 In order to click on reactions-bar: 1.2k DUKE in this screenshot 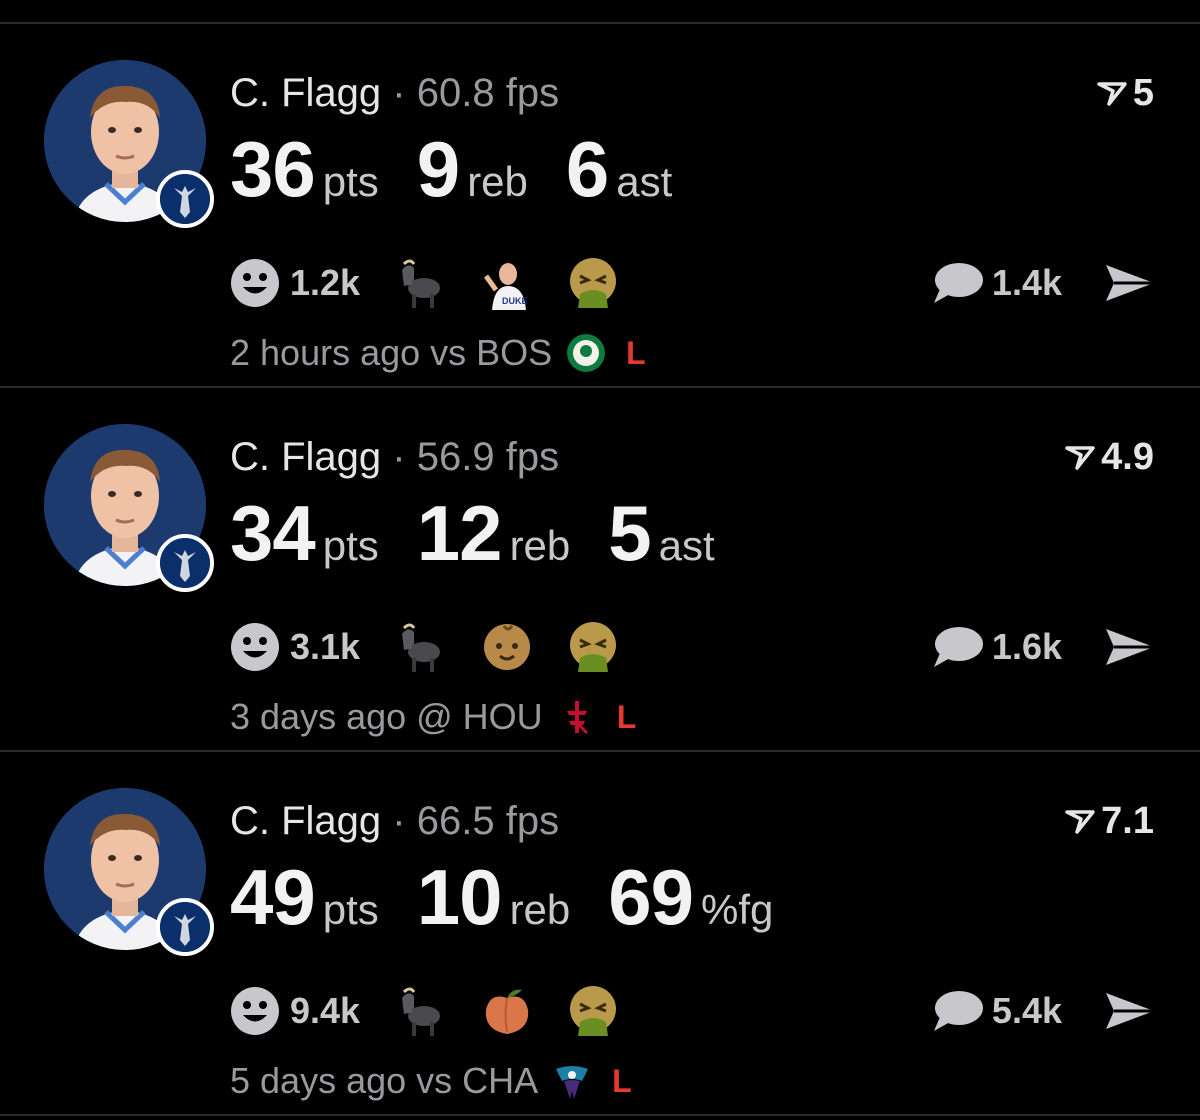, I will do `click(441, 283)`.